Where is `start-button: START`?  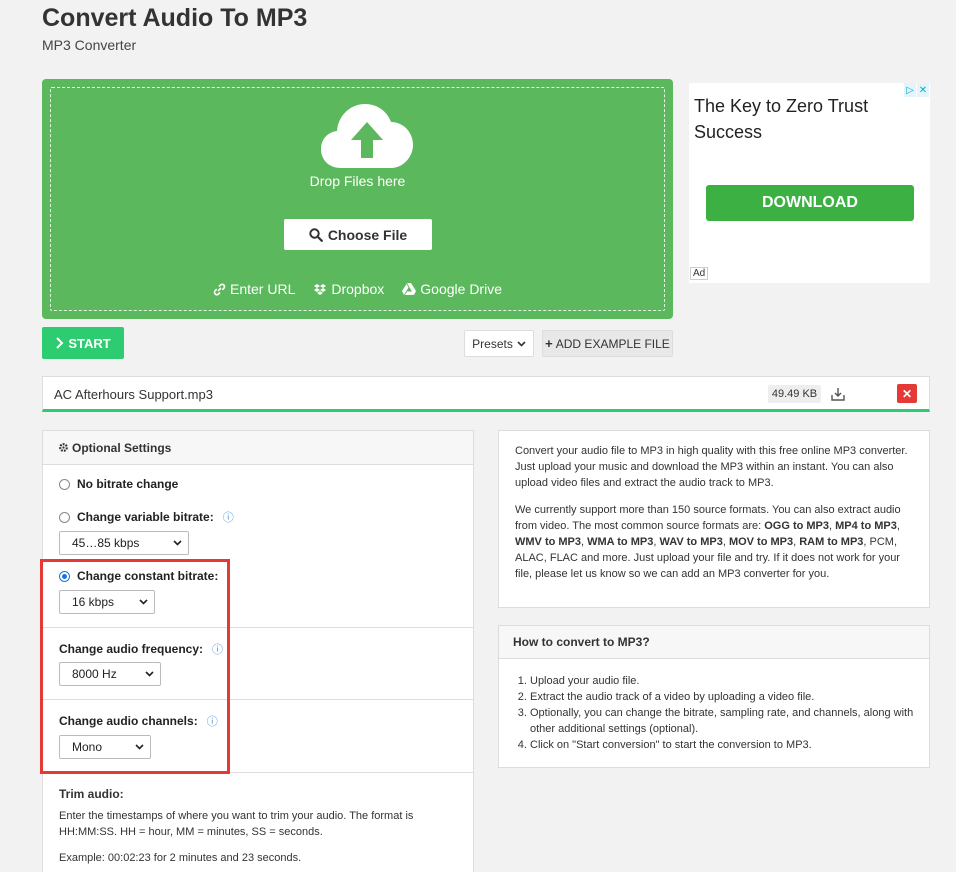 start-button: START is located at coordinates (83, 343).